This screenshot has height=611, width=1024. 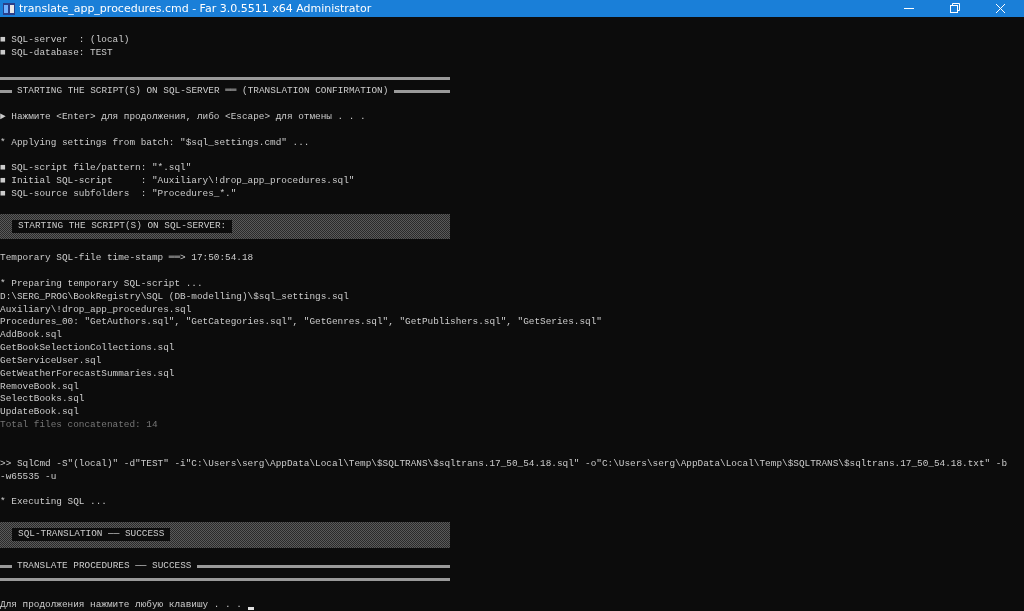 I want to click on console-line: Temporary SQL-file time-stamp ══> 17:50:54.18, so click(x=127, y=259).